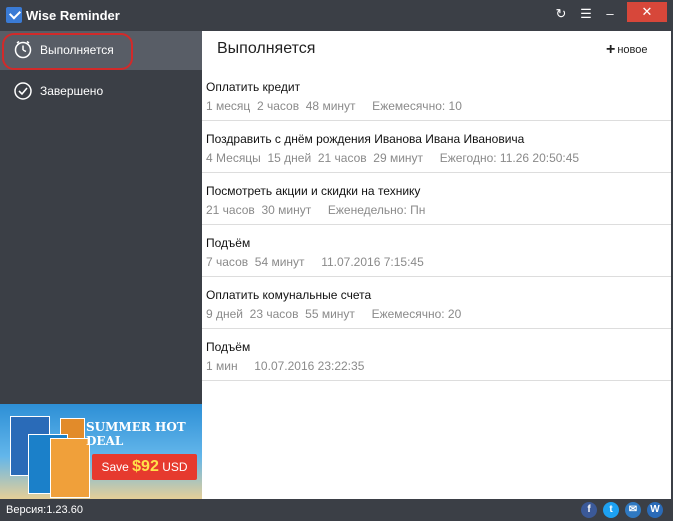 This screenshot has width=673, height=521. I want to click on page-title: Выполняется, so click(266, 48).